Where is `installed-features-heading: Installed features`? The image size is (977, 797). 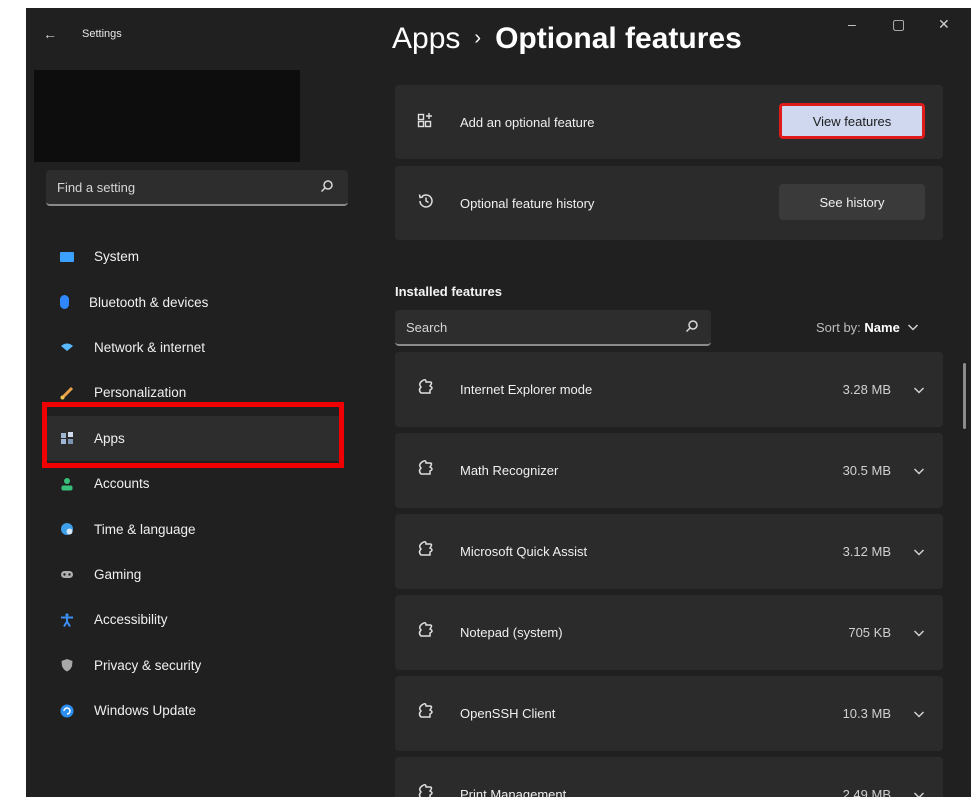
installed-features-heading: Installed features is located at coordinates (448, 291).